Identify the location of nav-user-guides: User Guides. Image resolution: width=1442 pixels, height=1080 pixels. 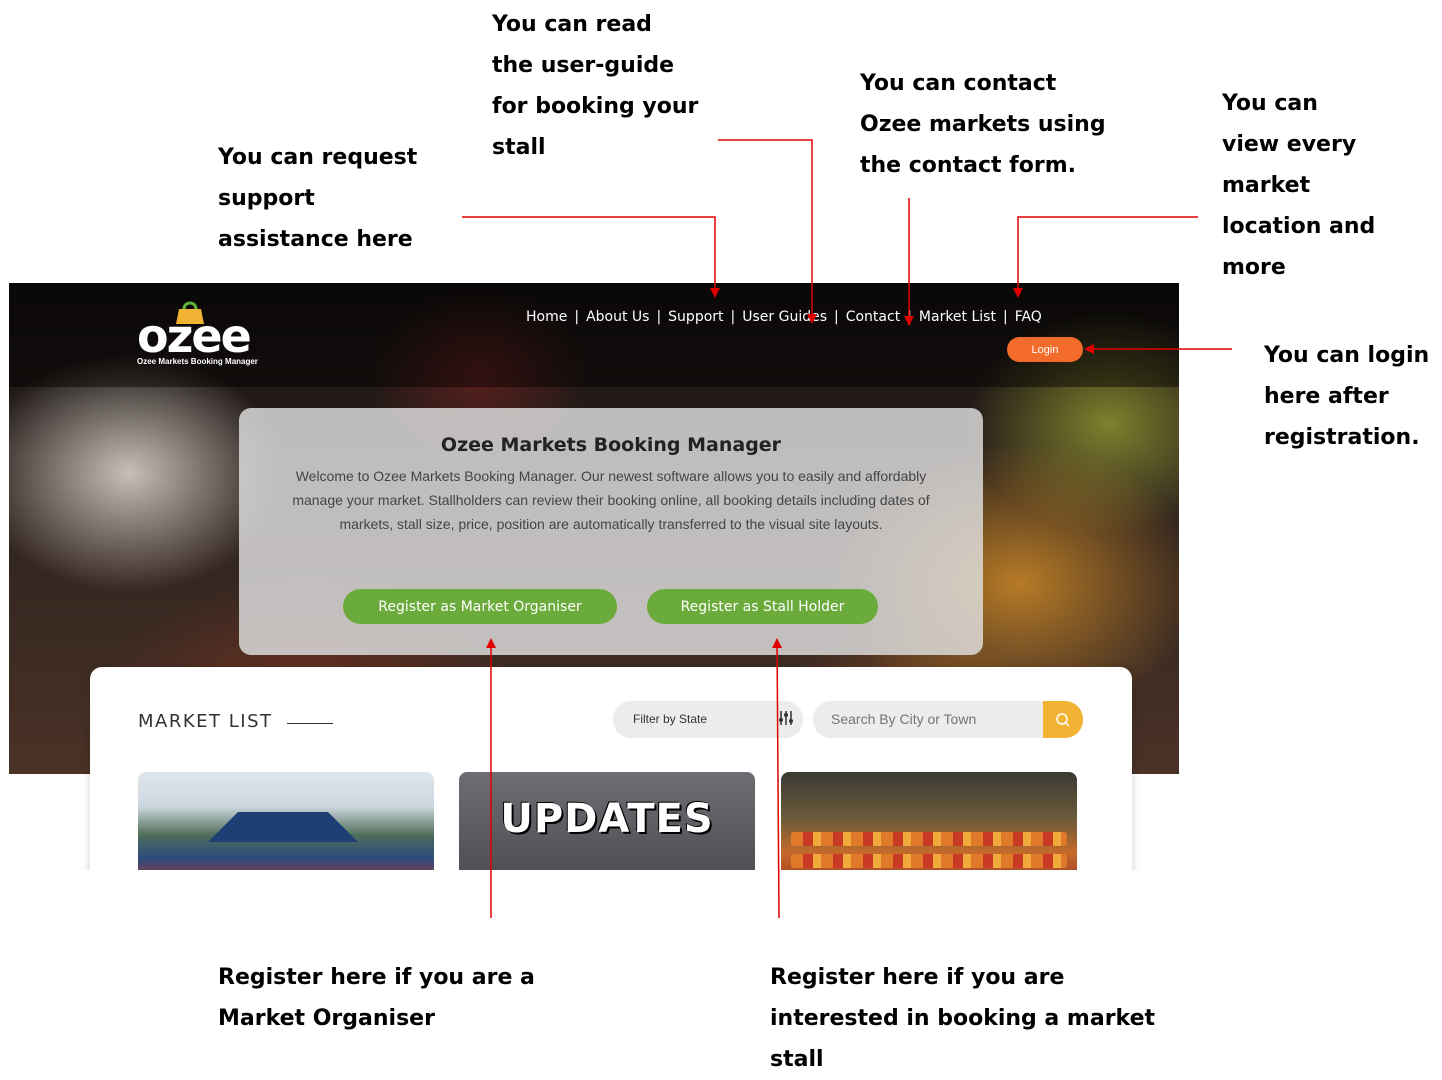
(784, 317).